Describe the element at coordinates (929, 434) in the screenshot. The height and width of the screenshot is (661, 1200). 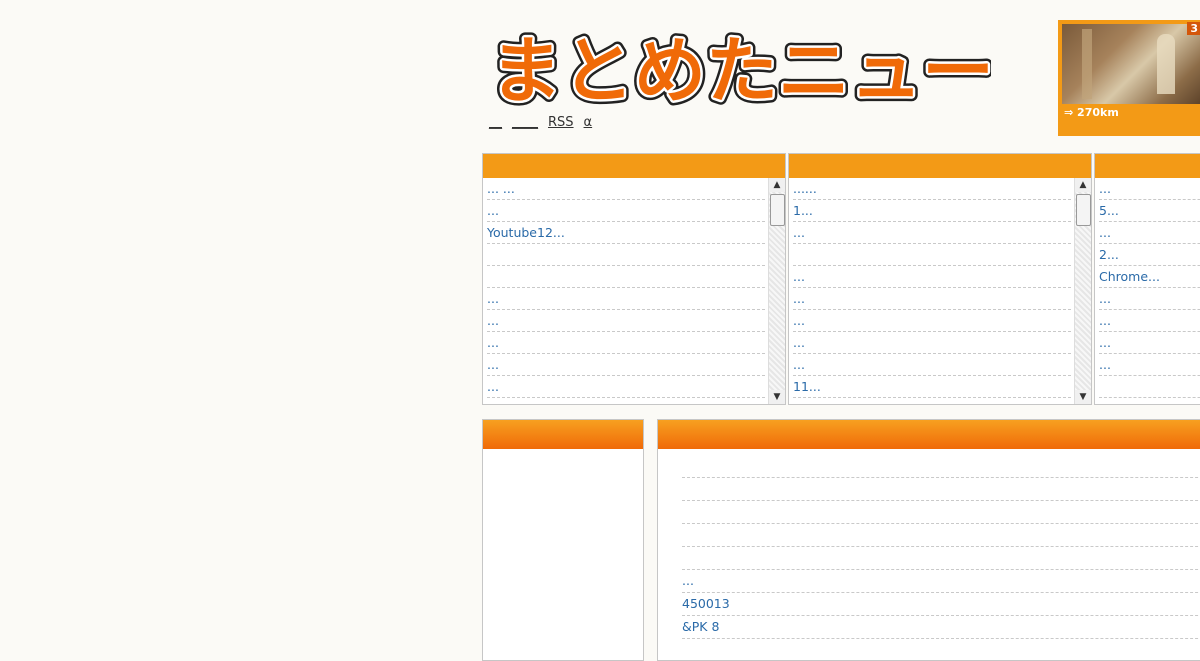
I see `main-box-header` at that location.